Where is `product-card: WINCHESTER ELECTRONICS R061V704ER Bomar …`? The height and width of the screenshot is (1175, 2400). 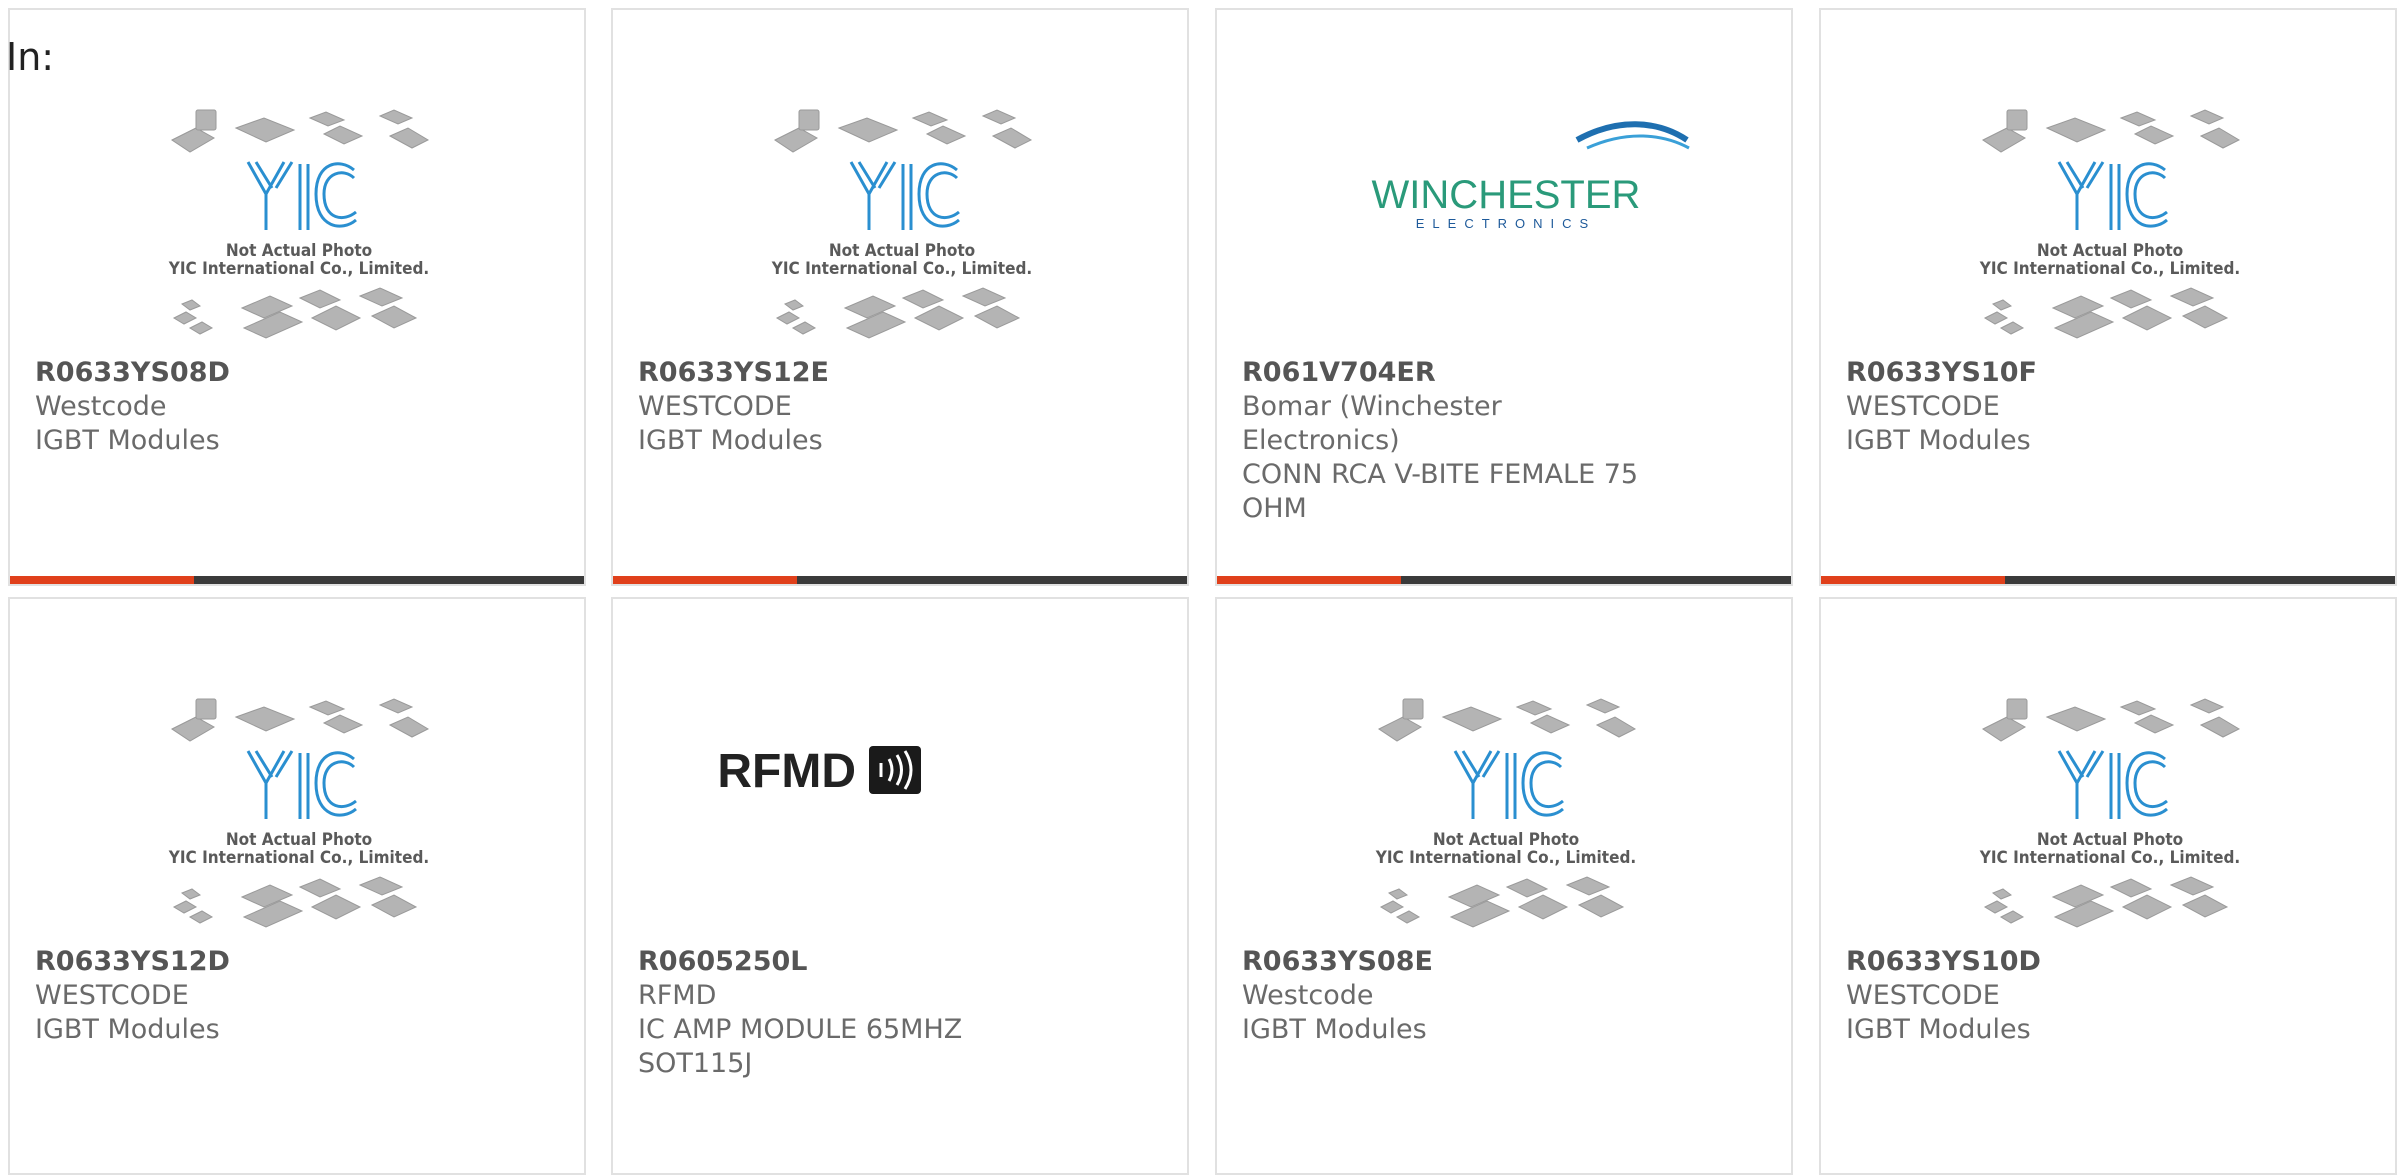 product-card: WINCHESTER ELECTRONICS R061V704ER Bomar … is located at coordinates (1504, 297).